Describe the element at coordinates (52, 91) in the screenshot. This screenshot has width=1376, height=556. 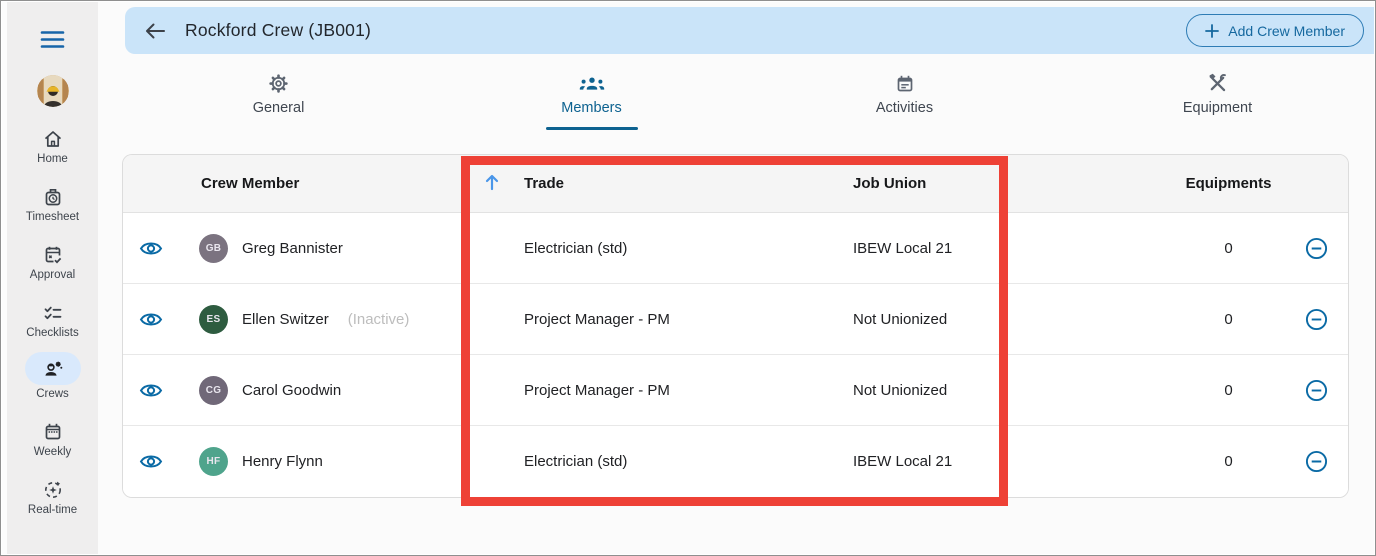
I see `user-avatar` at that location.